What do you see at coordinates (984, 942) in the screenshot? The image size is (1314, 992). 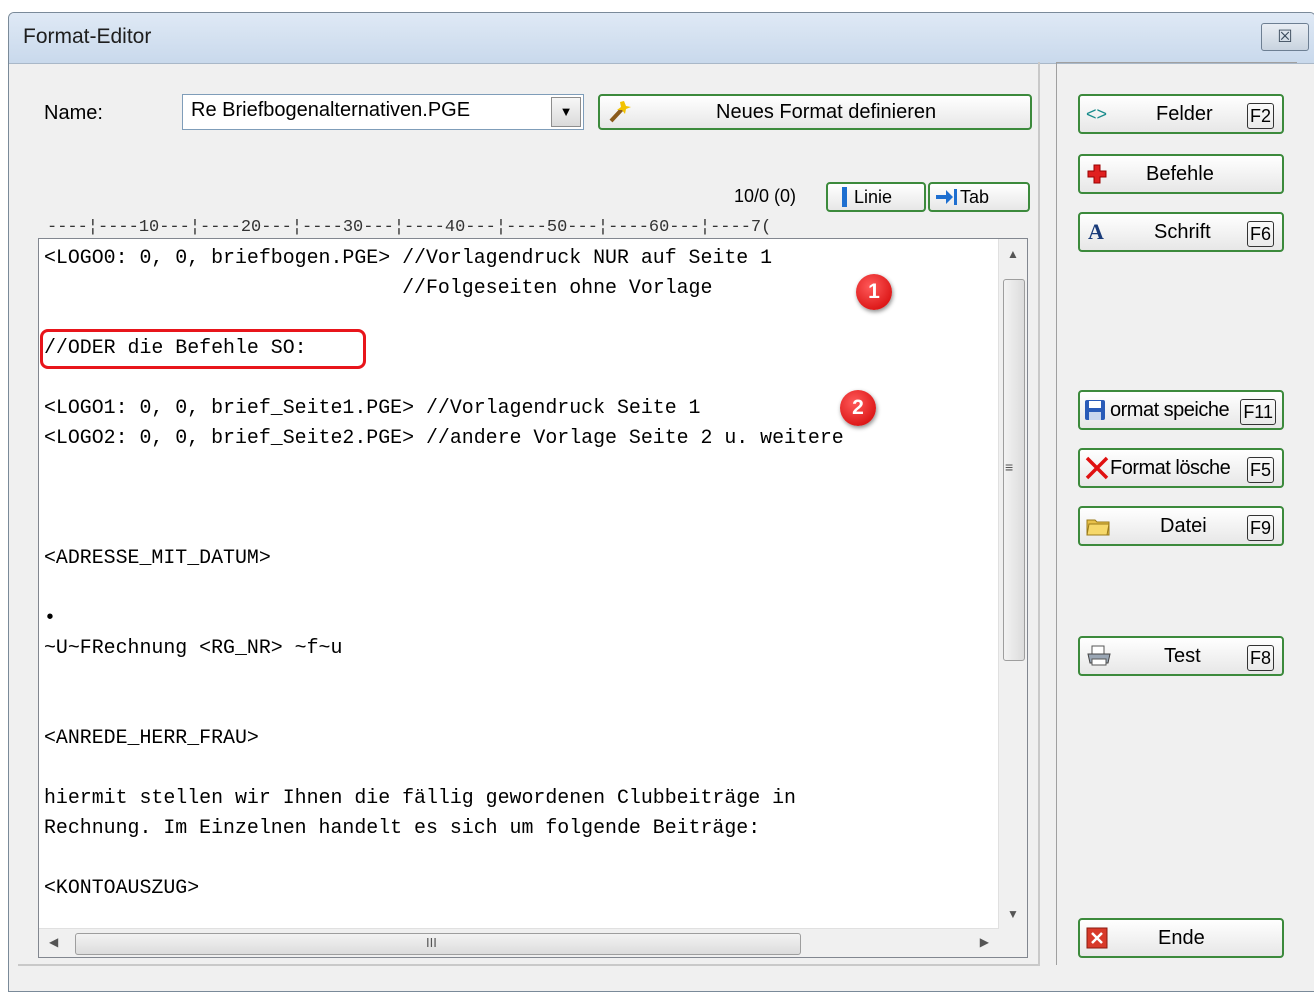 I see `scroll-right-icon: ▶` at bounding box center [984, 942].